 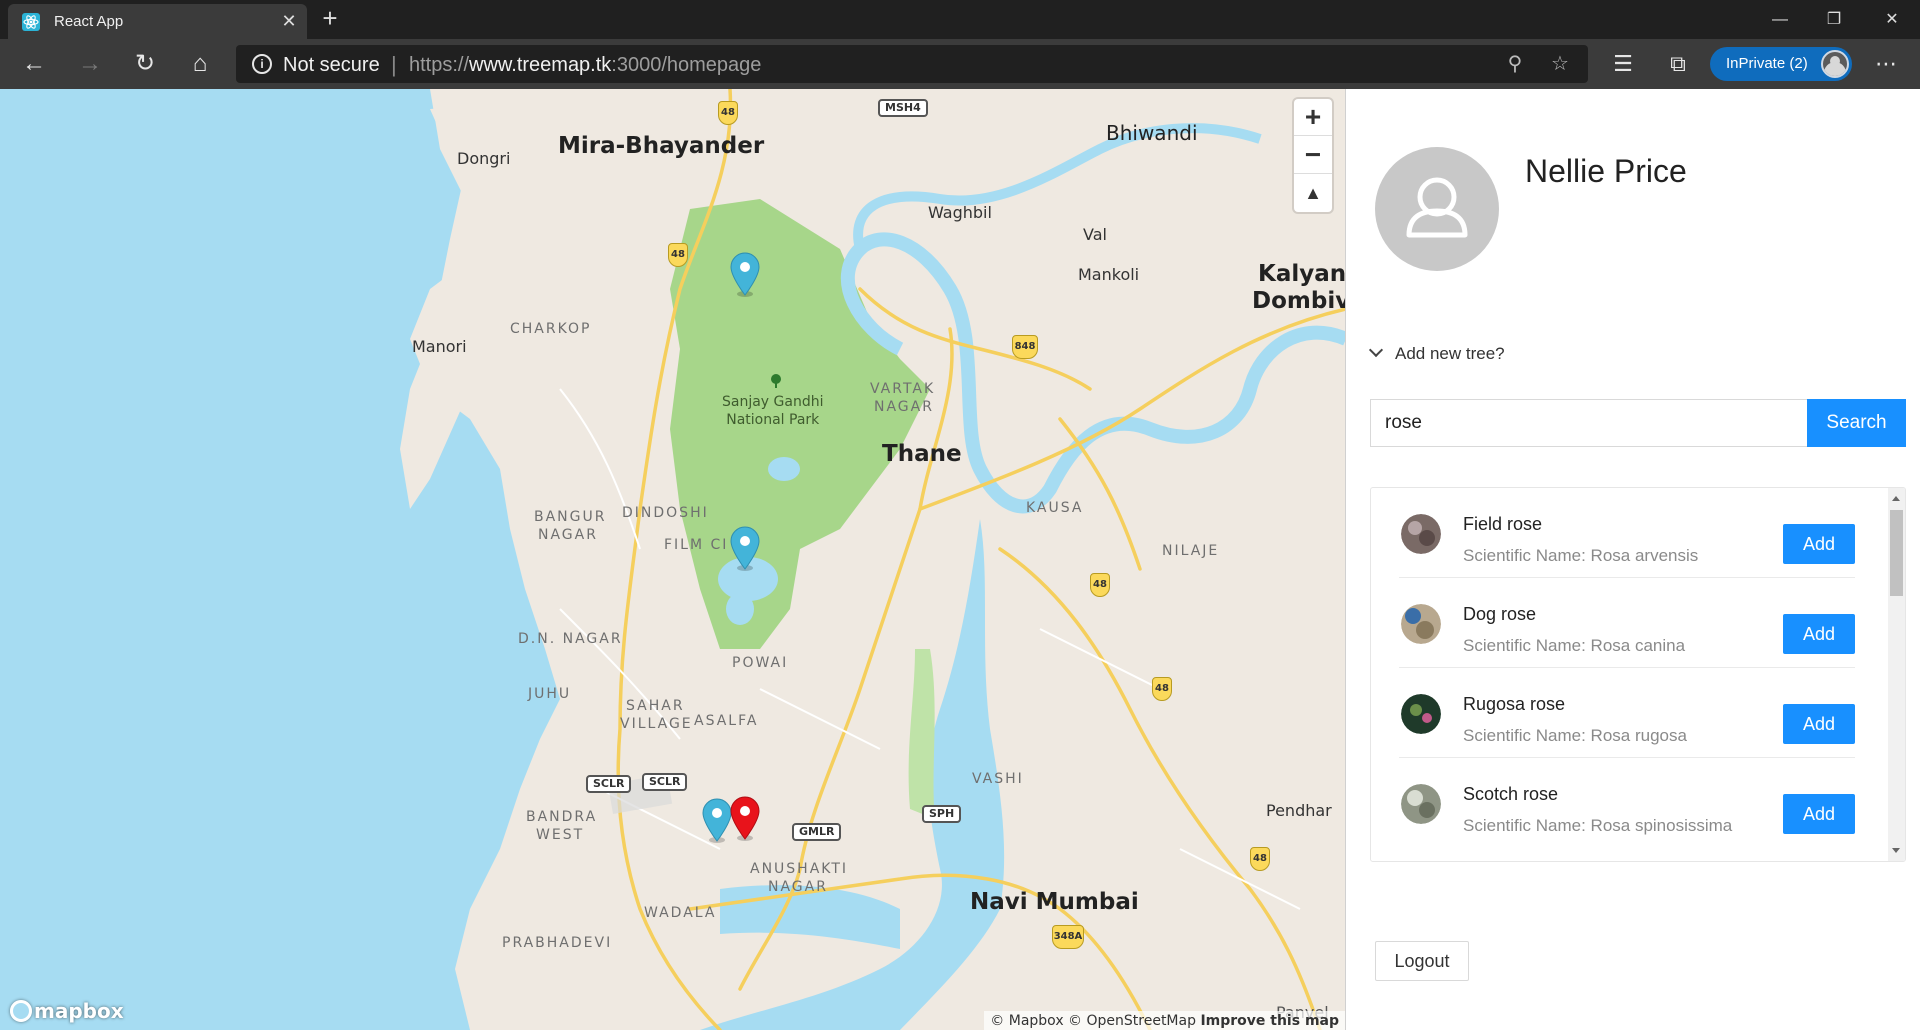 I want to click on place-dongri: Dongri, so click(x=484, y=158).